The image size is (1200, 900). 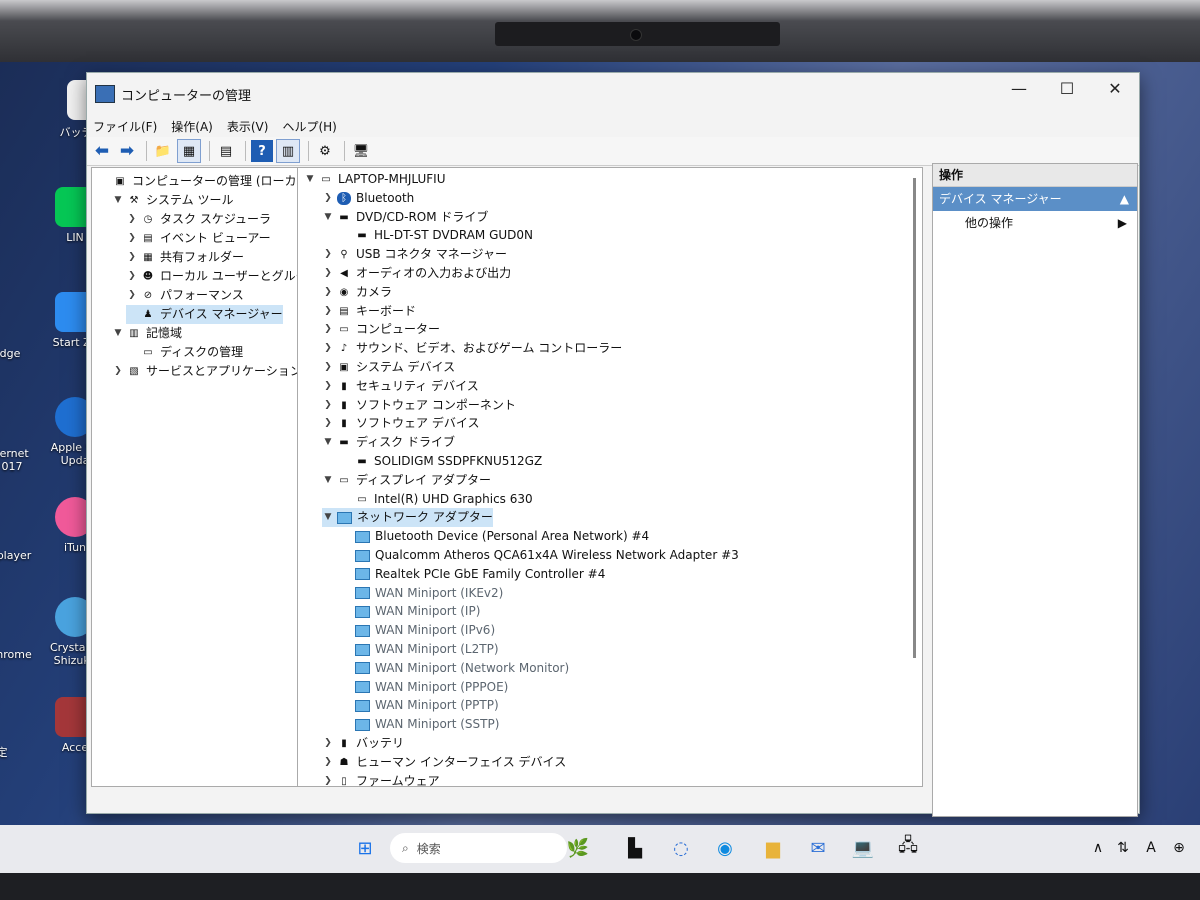 I want to click on device-tree-item: WAN Miniport (L2TP), so click(x=419, y=649).